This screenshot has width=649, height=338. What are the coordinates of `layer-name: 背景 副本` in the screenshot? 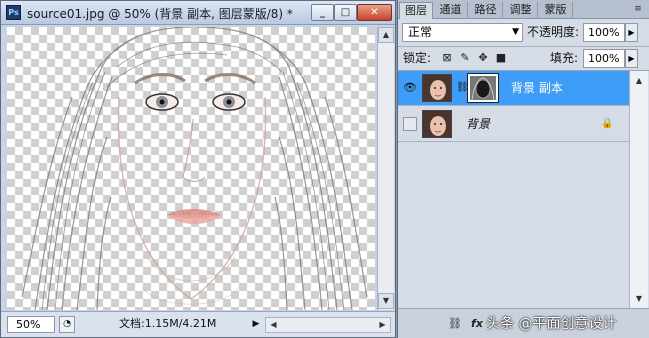 It's located at (537, 88).